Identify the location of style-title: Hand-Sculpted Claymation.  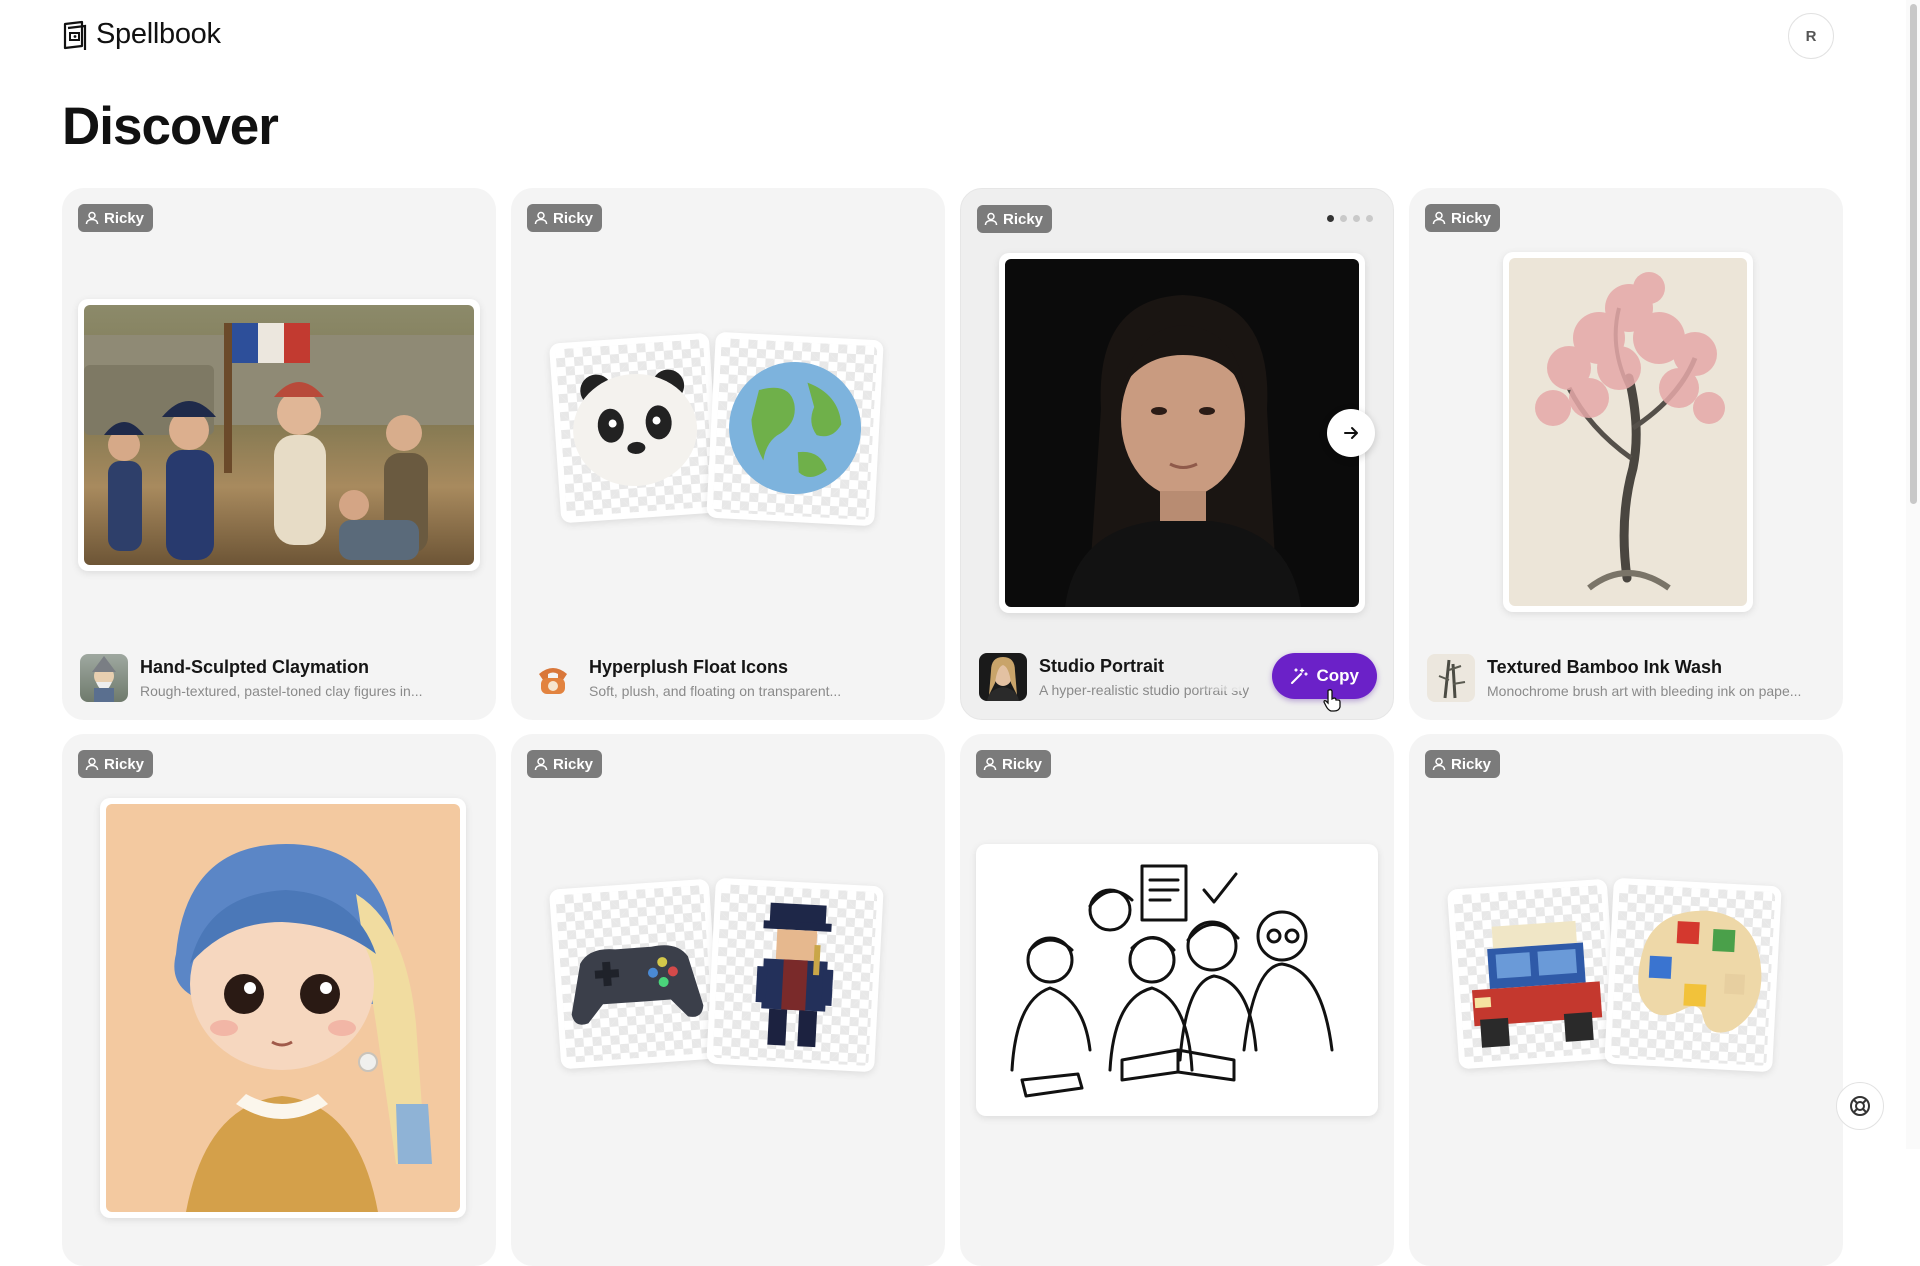
(255, 667).